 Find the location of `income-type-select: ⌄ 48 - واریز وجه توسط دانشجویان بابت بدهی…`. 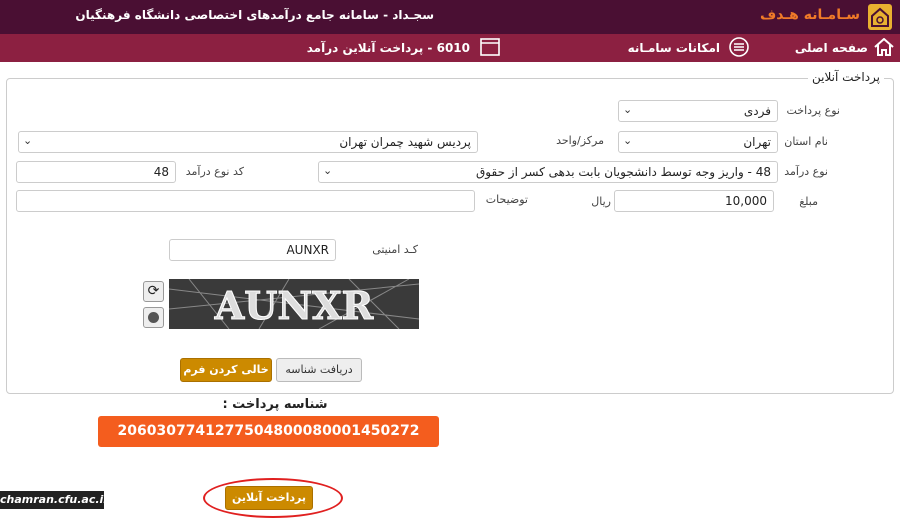

income-type-select: ⌄ 48 - واریز وجه توسط دانشجویان بابت بدهی… is located at coordinates (548, 172).